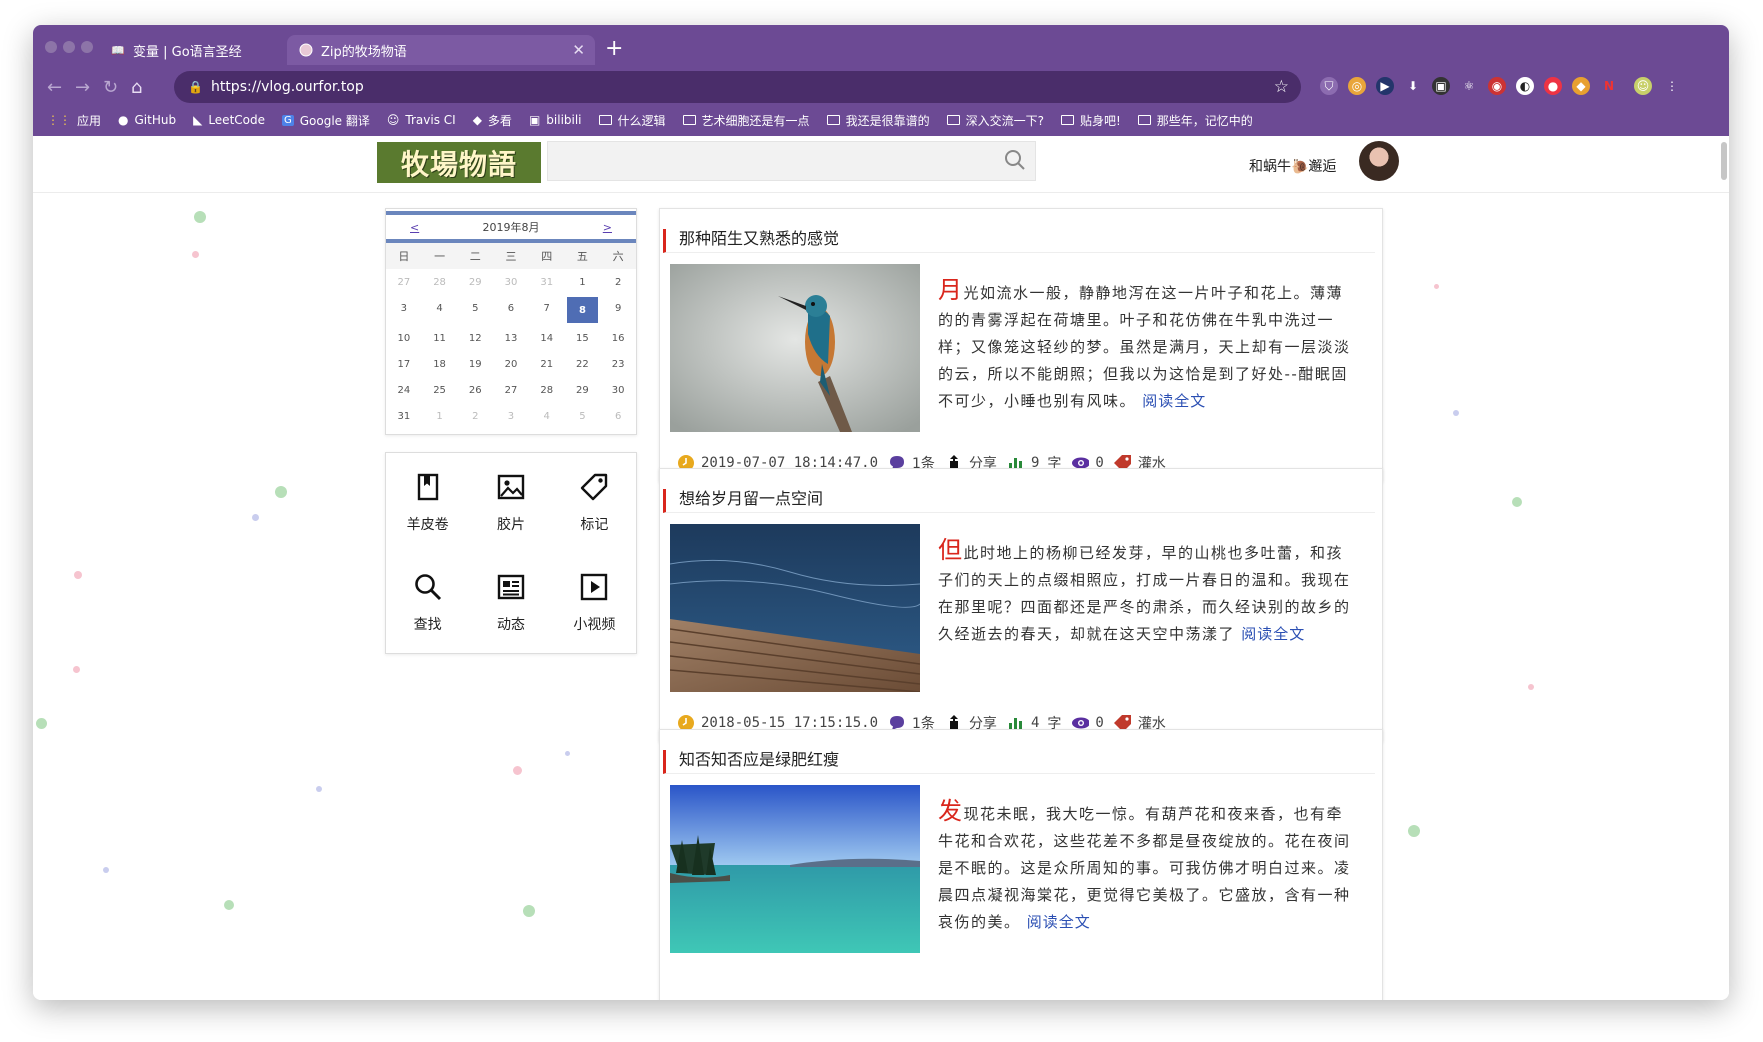 Image resolution: width=1763 pixels, height=1042 pixels. What do you see at coordinates (229, 120) in the screenshot?
I see `bookmark-item: ◣ LeetCode` at bounding box center [229, 120].